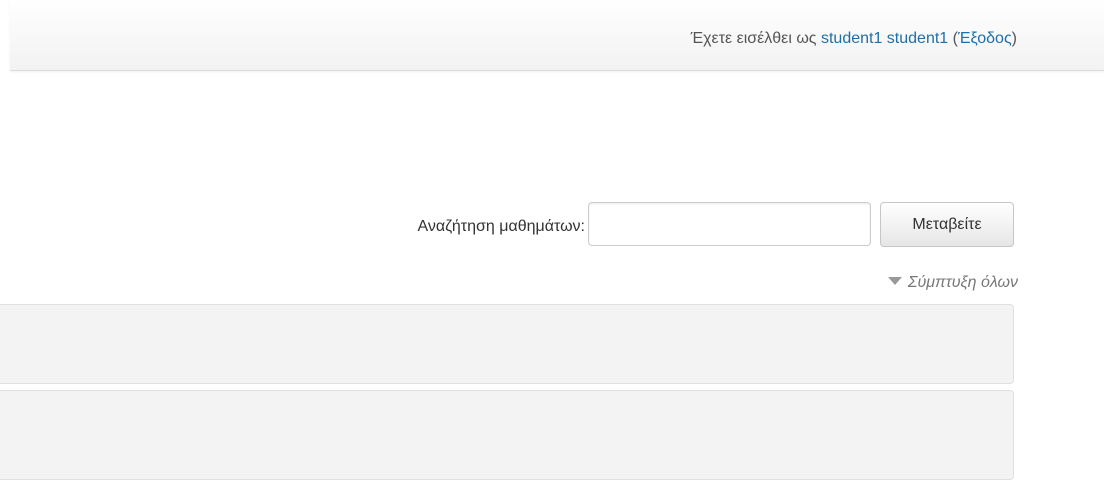 This screenshot has width=1104, height=480. Describe the element at coordinates (884, 38) in the screenshot. I see `user-profile-link: student1 student1` at that location.